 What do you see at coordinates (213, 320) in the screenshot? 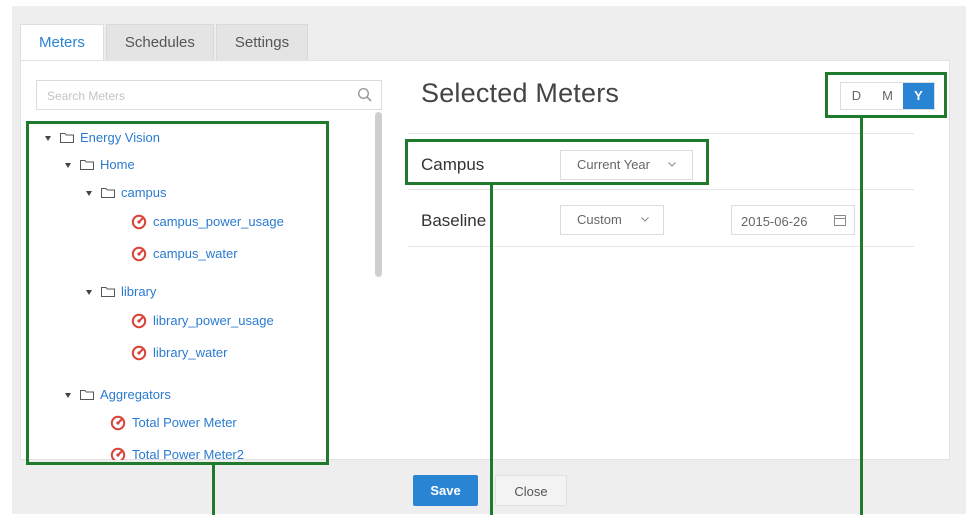
I see `tree-node-label: library_power_usage` at bounding box center [213, 320].